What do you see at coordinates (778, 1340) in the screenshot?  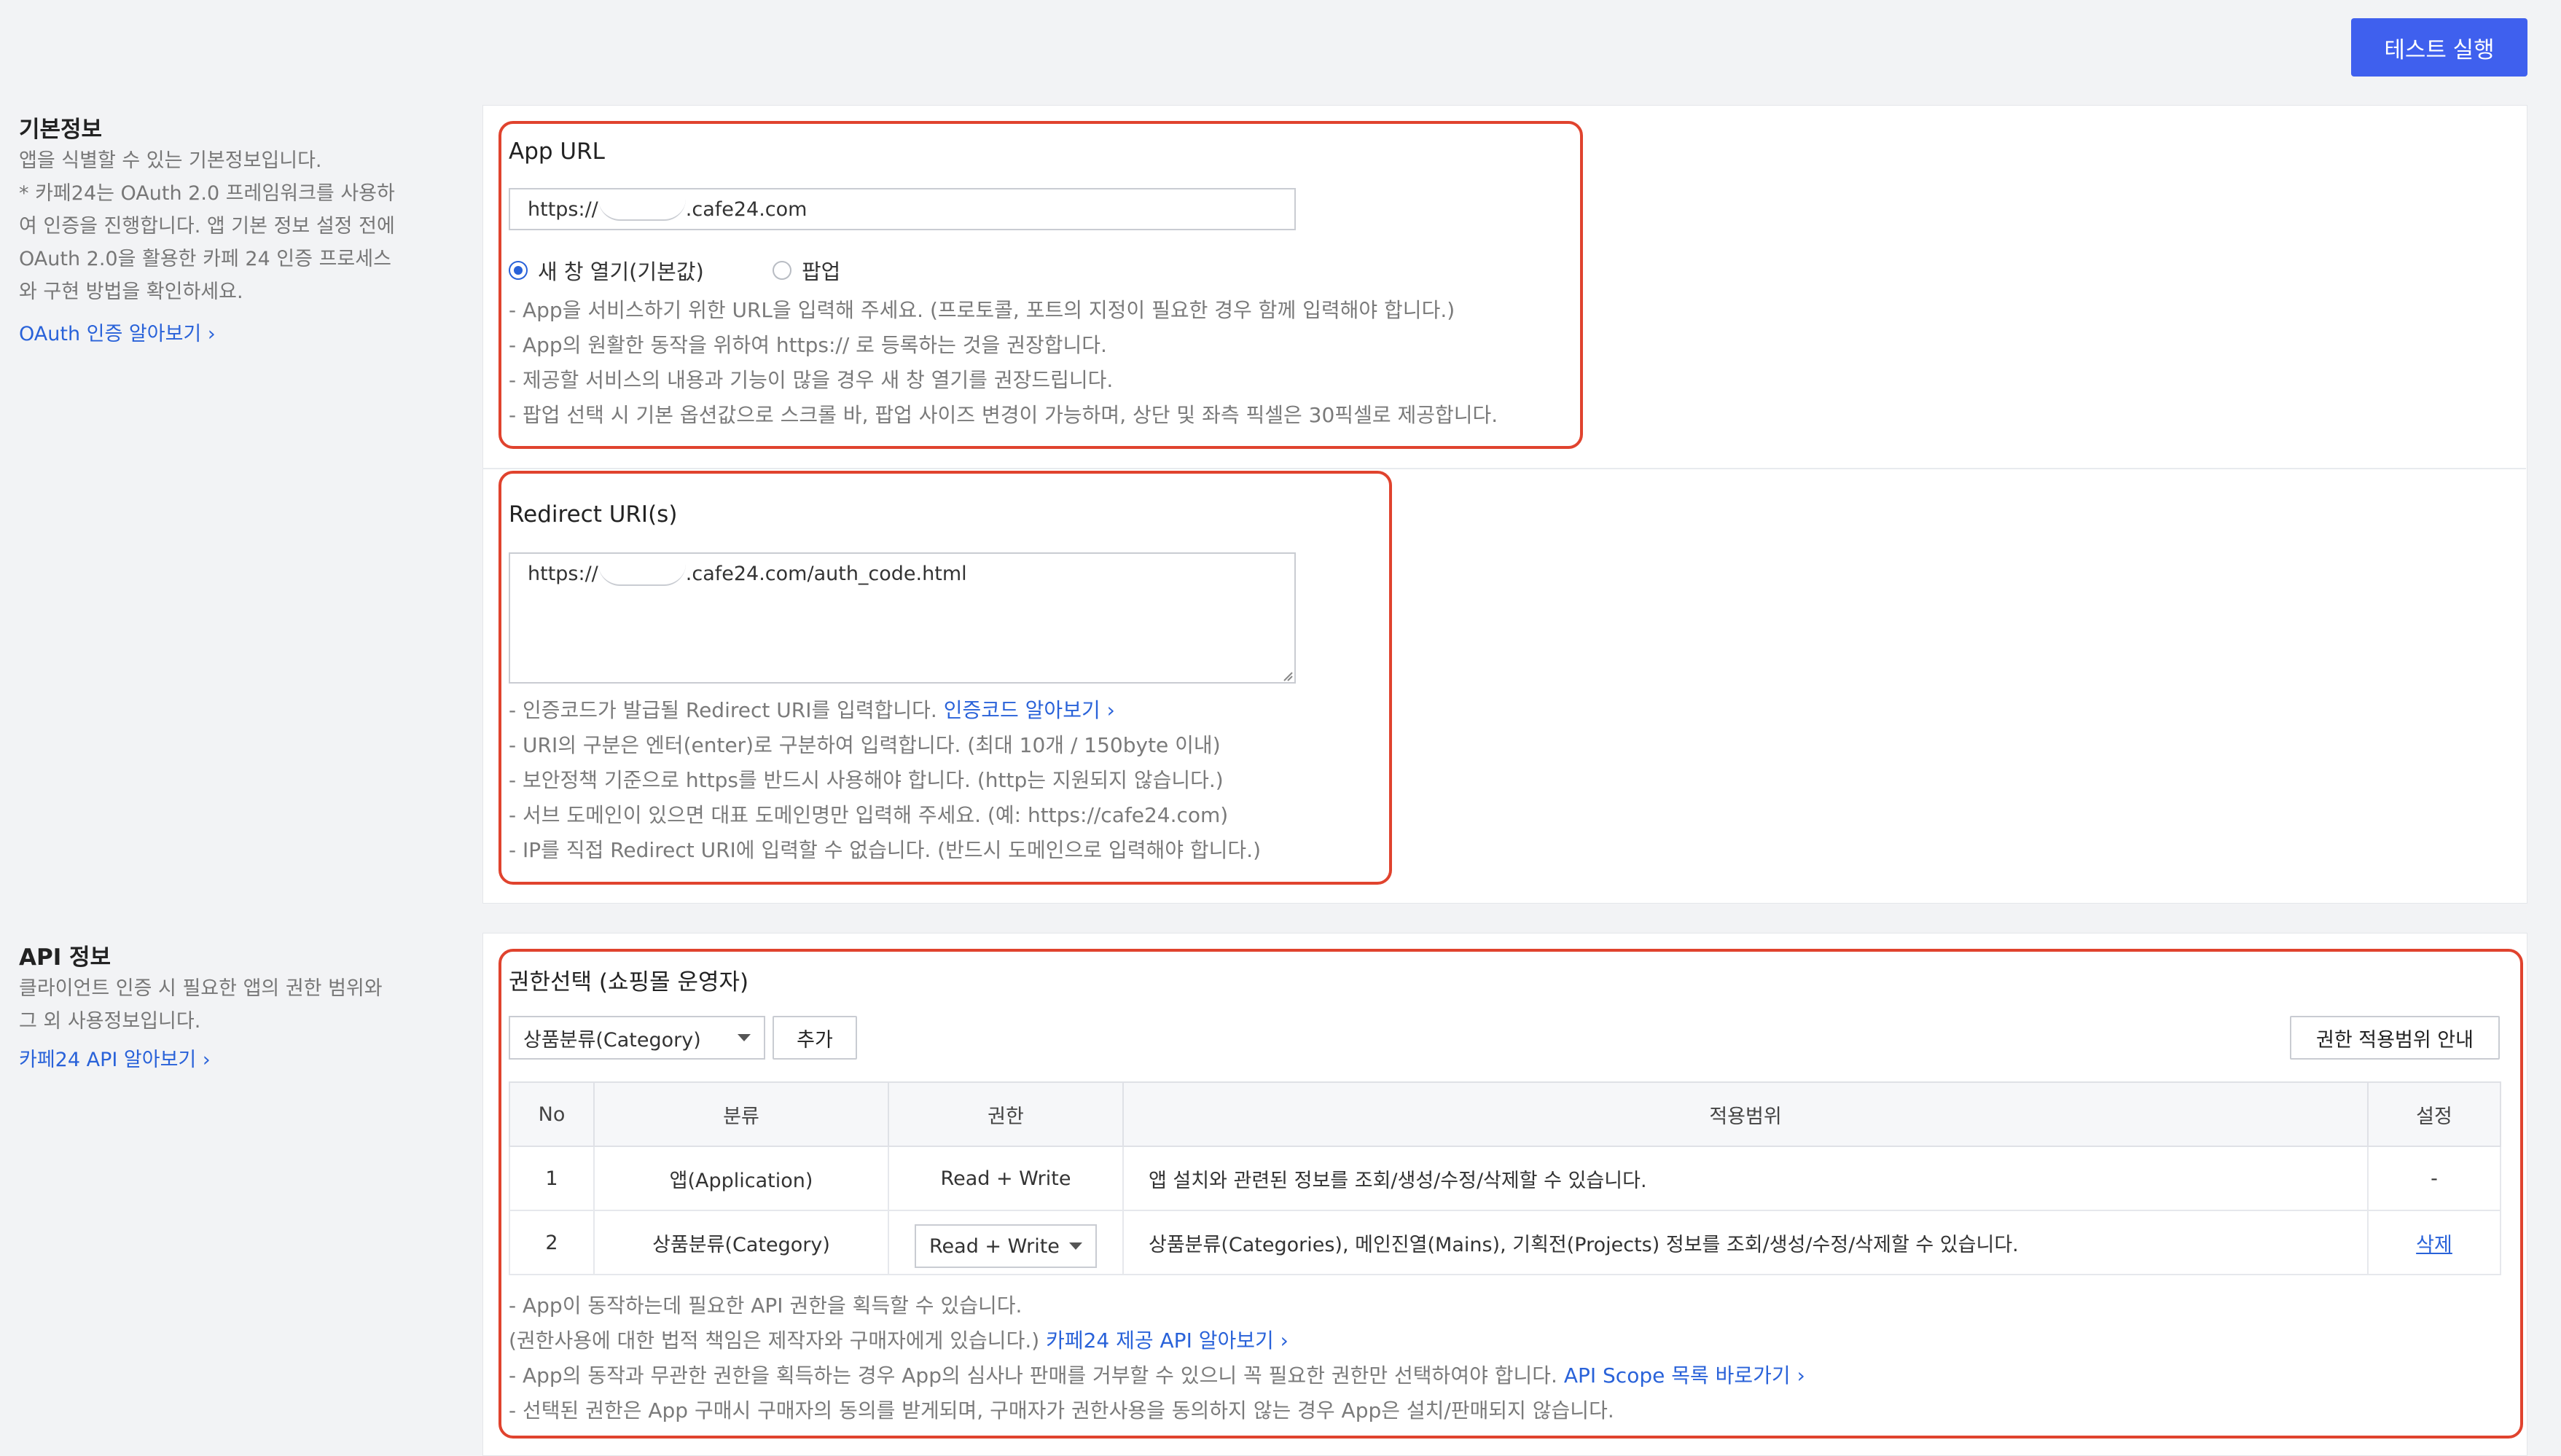 I see `help-text: (권한사용에 대한 법적 책임은 제작자와 구매자에게 있습니다.)` at bounding box center [778, 1340].